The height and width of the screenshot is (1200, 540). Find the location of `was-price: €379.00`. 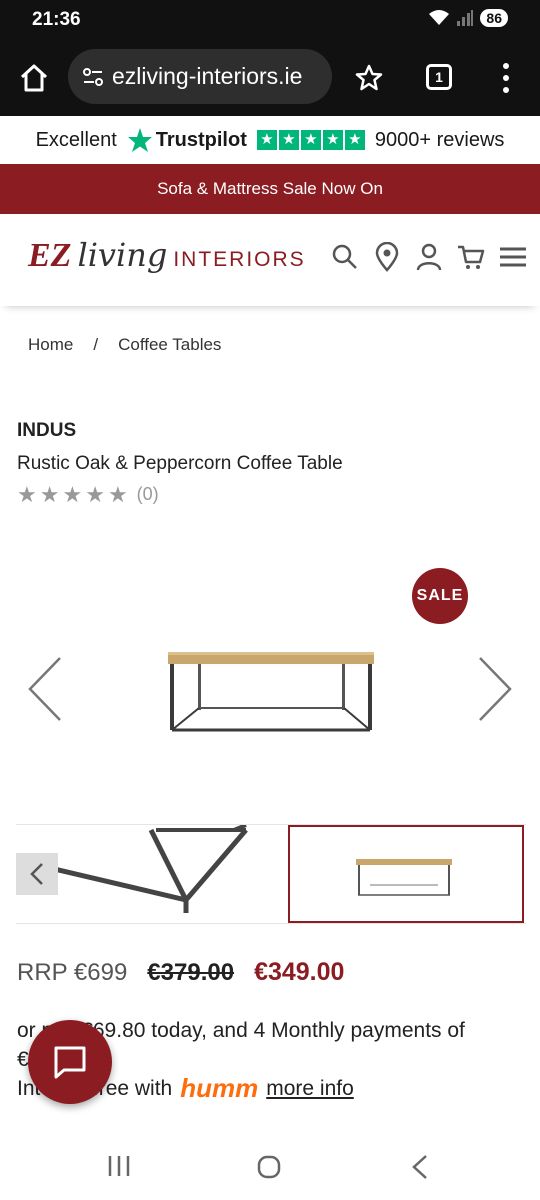

was-price: €379.00 is located at coordinates (191, 972).